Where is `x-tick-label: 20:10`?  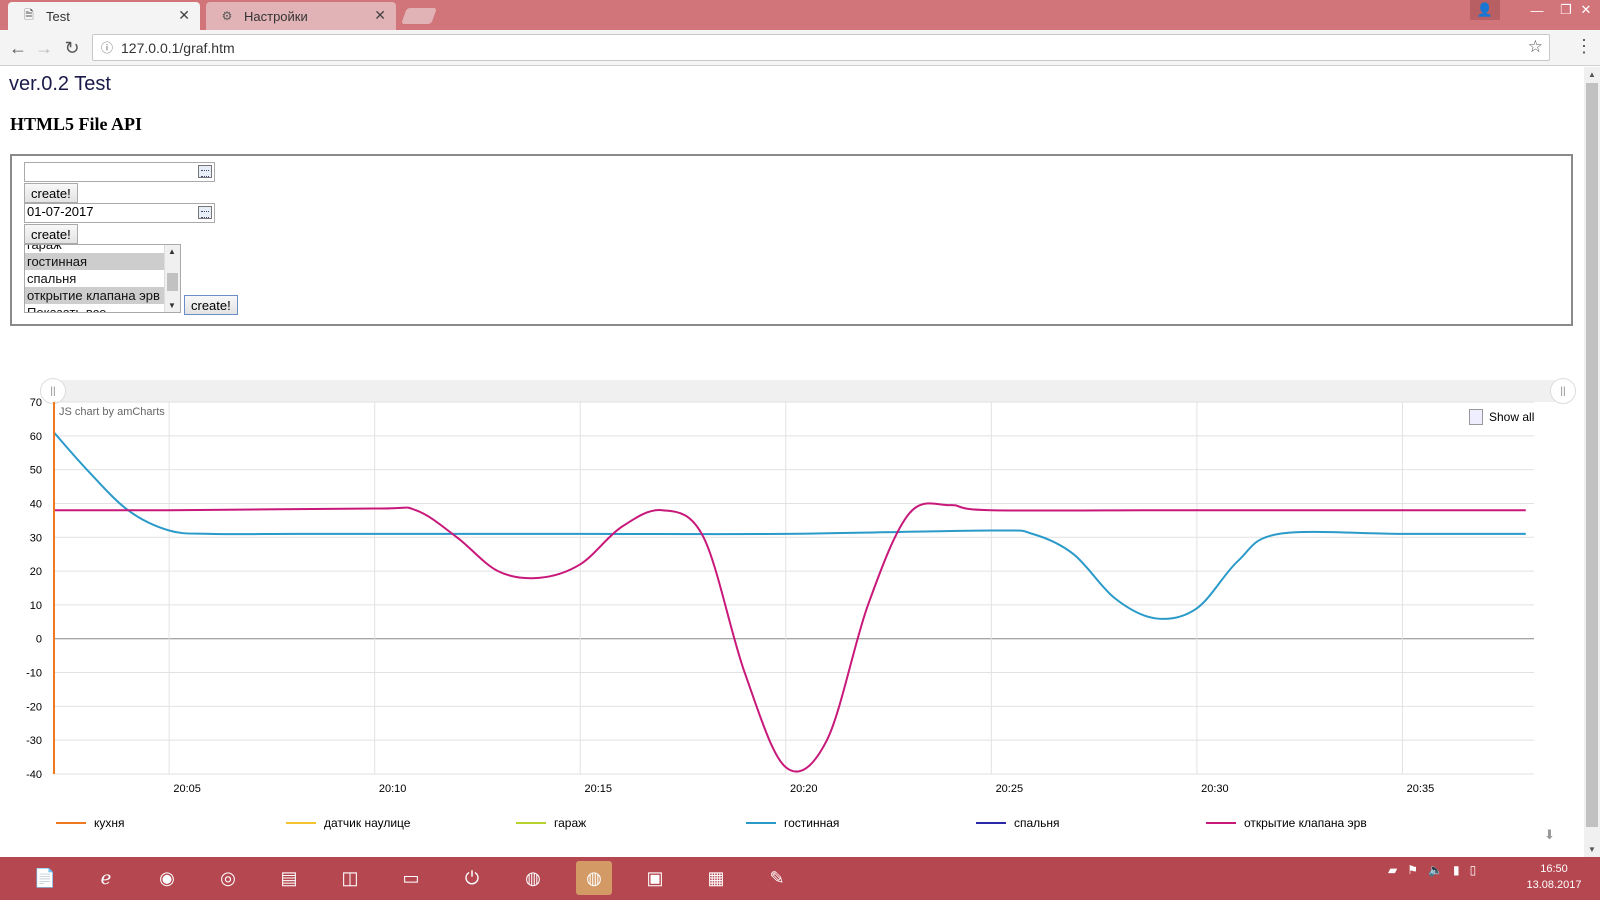
x-tick-label: 20:10 is located at coordinates (393, 789).